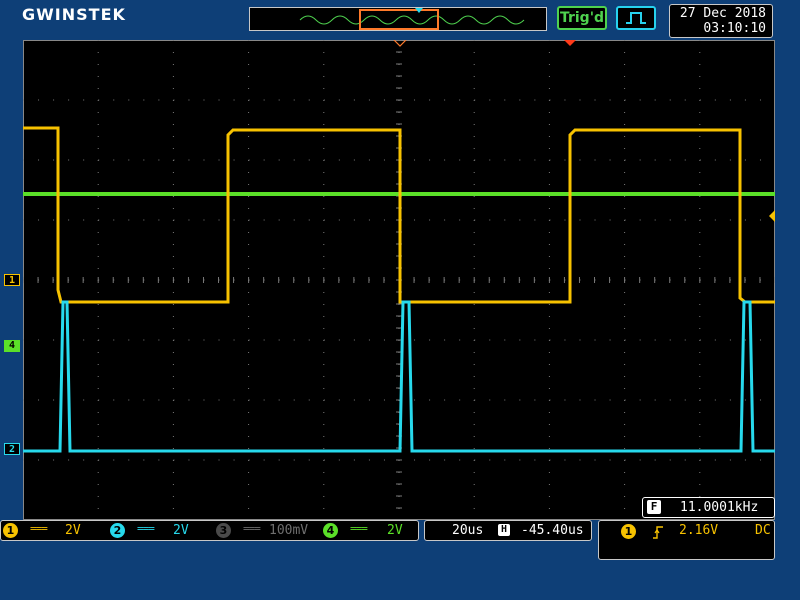  Describe the element at coordinates (359, 528) in the screenshot. I see `ch4-coupling-icon: ===` at that location.